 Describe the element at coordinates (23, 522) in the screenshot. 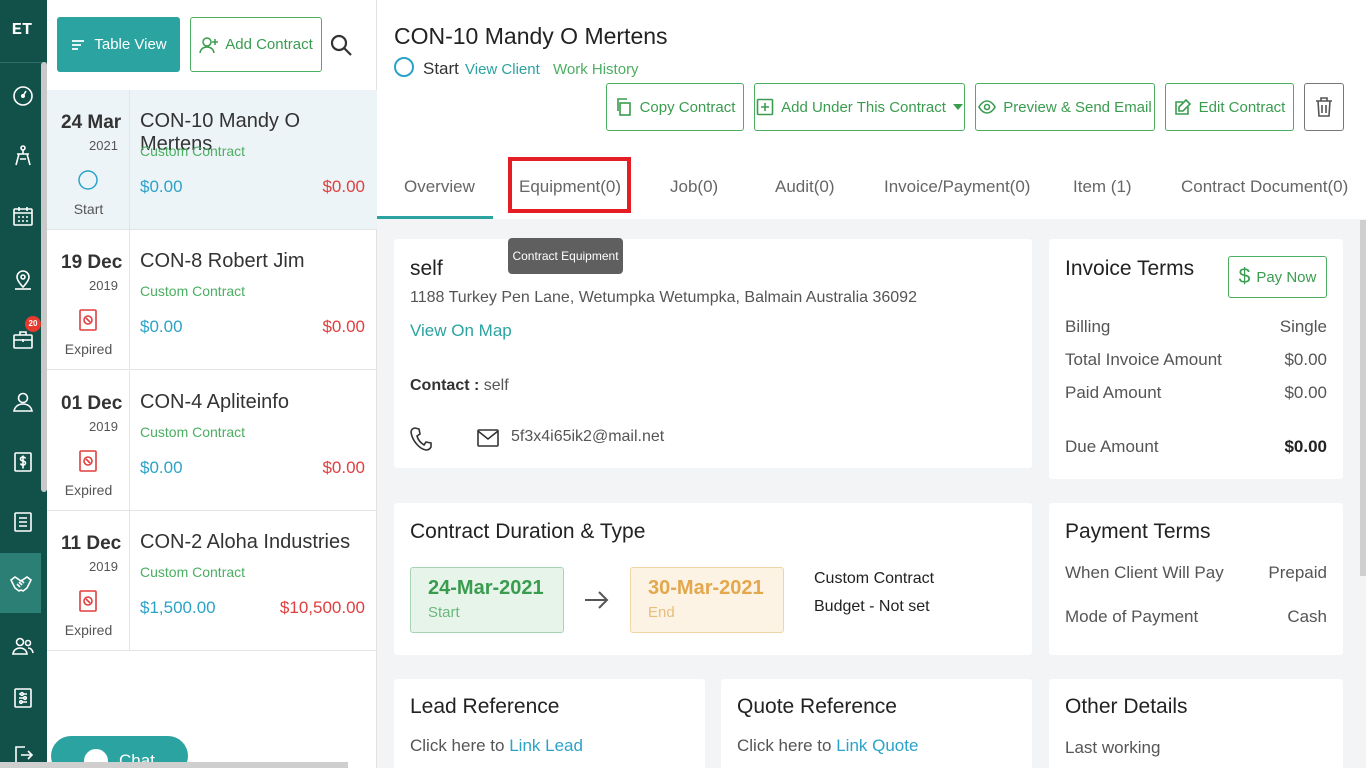

I see `list-icon` at that location.